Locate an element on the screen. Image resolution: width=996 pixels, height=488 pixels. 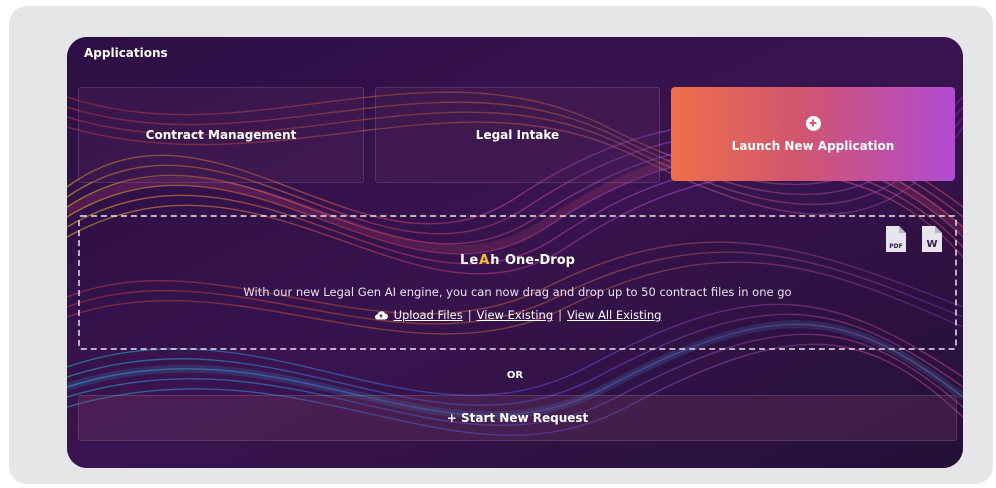
start-request-label: + Start New Request is located at coordinates (517, 418).